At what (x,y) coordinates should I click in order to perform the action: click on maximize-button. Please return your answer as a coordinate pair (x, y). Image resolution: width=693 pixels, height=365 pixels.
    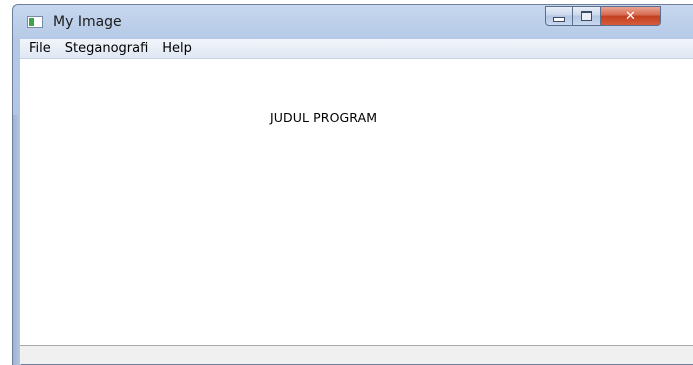
    Looking at the image, I should click on (587, 16).